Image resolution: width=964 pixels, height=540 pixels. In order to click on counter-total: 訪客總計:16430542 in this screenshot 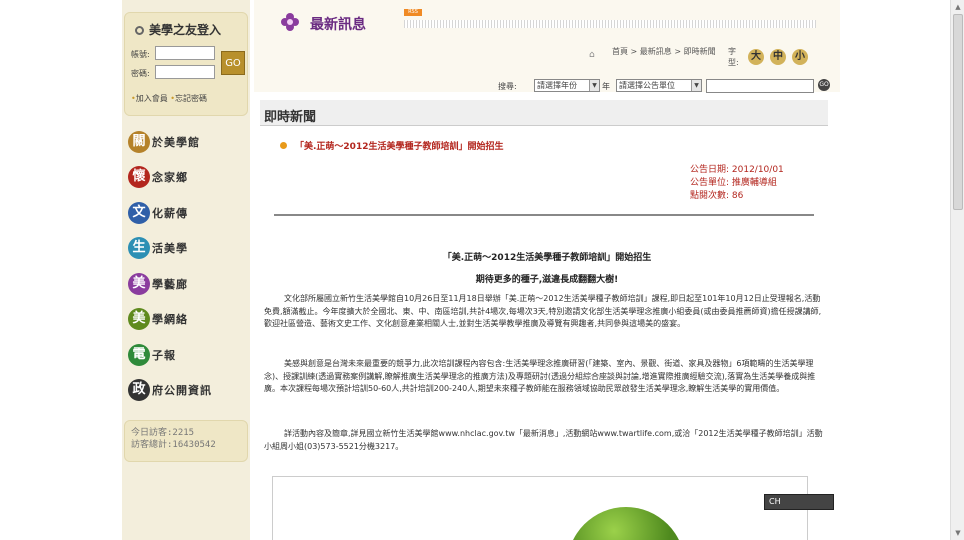, I will do `click(173, 445)`.